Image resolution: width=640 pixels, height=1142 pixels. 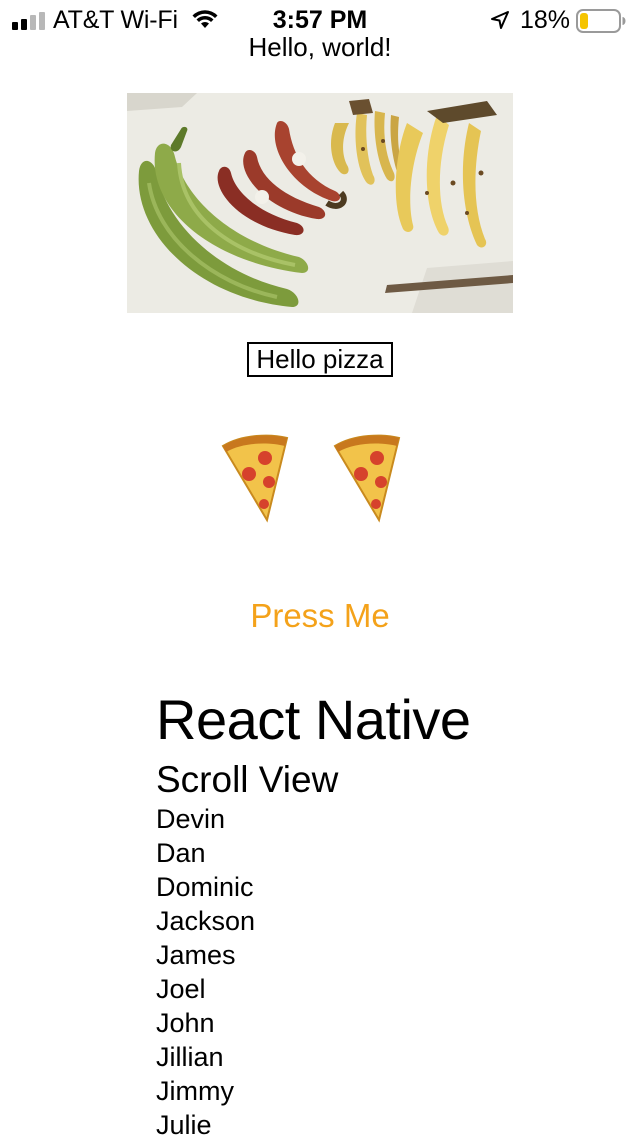 What do you see at coordinates (181, 853) in the screenshot?
I see `list-item: Dan` at bounding box center [181, 853].